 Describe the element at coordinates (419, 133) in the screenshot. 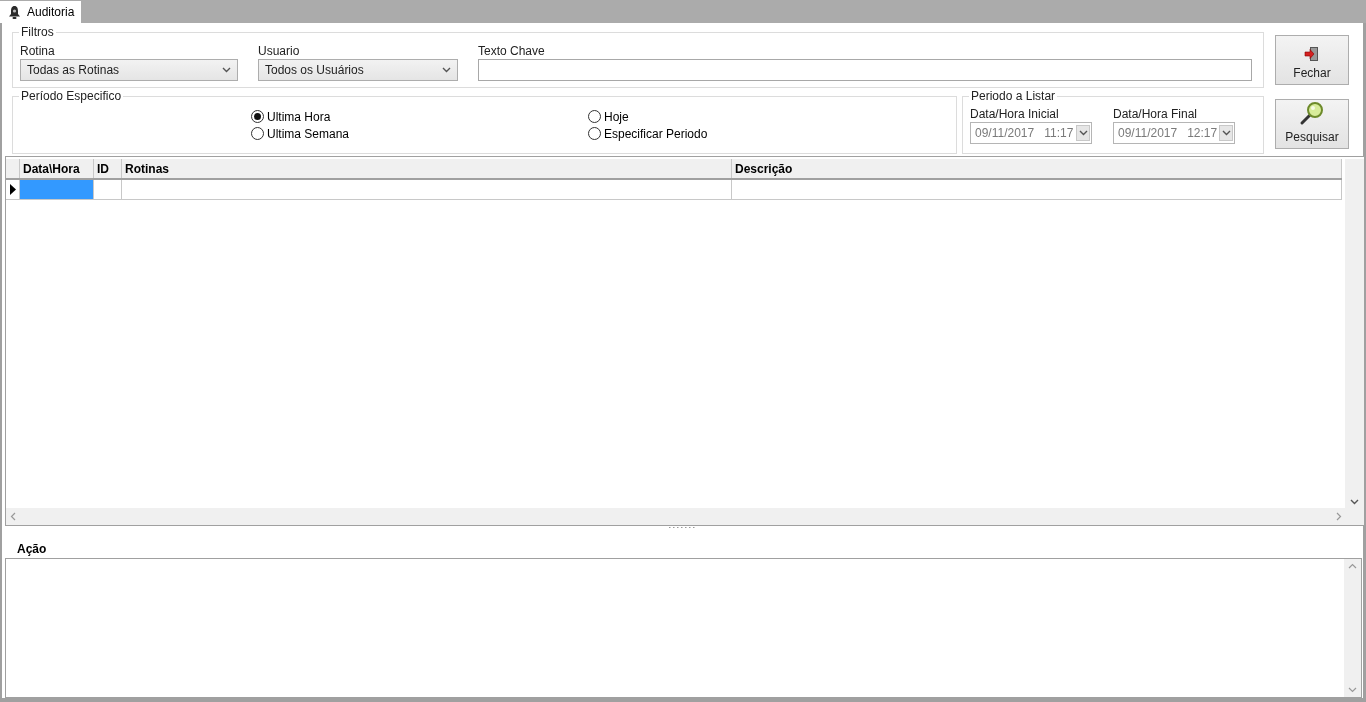

I see `radio-option: Ultima Semana` at that location.